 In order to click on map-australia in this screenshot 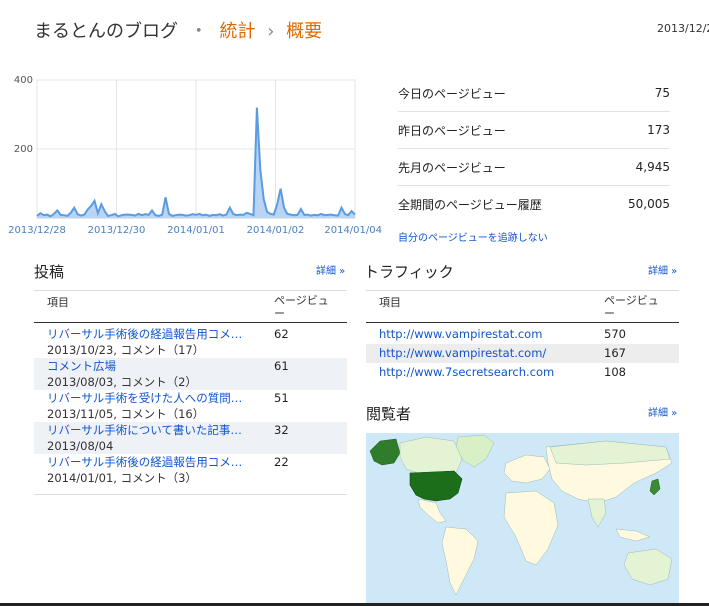, I will do `click(648, 567)`.